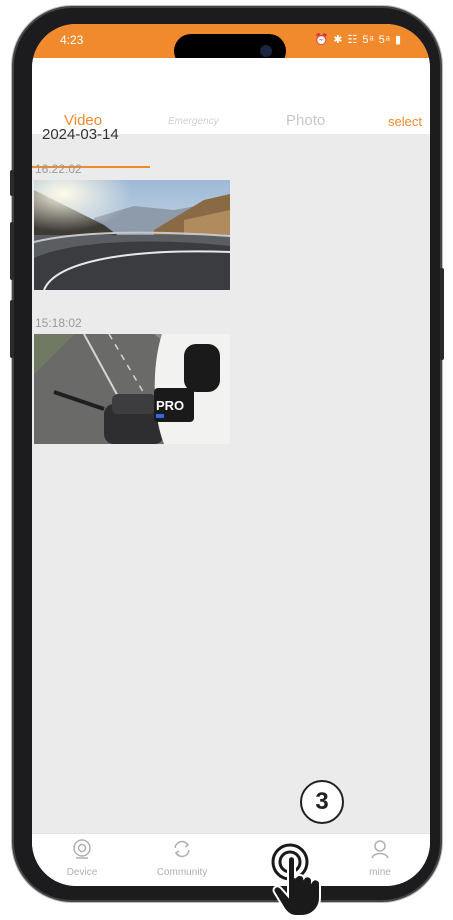 This screenshot has height=920, width=453. I want to click on refresh-icon, so click(182, 849).